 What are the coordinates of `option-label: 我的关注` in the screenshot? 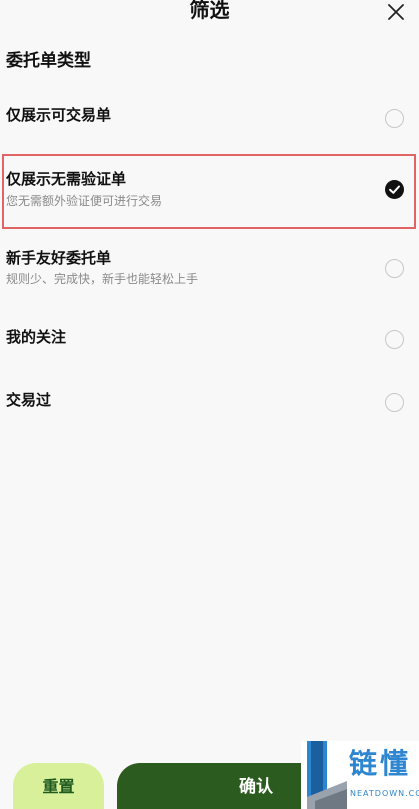 It's located at (36, 337).